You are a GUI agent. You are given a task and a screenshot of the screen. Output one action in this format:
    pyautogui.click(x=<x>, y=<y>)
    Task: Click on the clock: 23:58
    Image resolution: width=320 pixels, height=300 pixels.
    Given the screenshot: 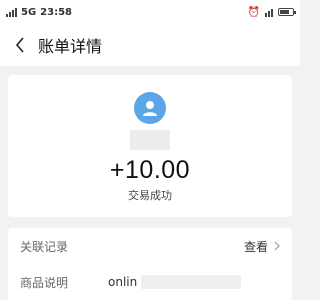 What is the action you would take?
    pyautogui.click(x=56, y=12)
    